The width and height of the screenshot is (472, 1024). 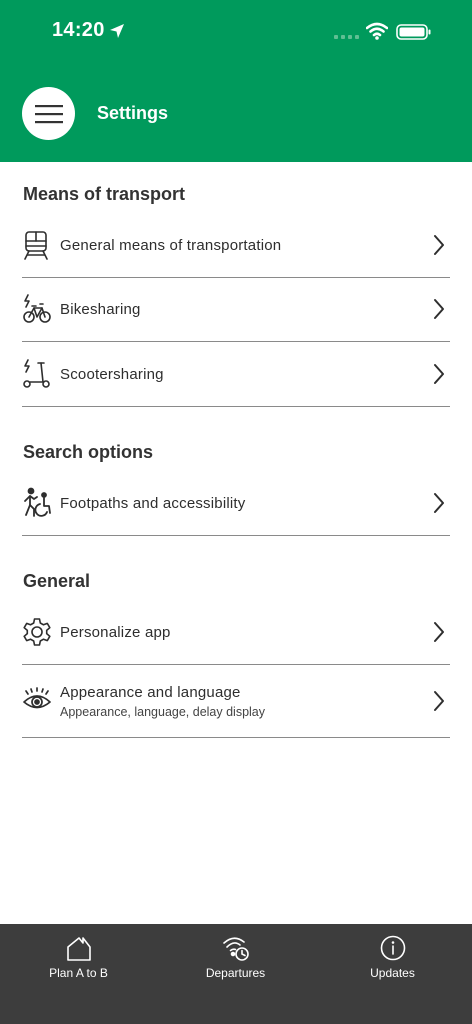 I want to click on settings-item-general-transport: General means of transportation, so click(x=236, y=245).